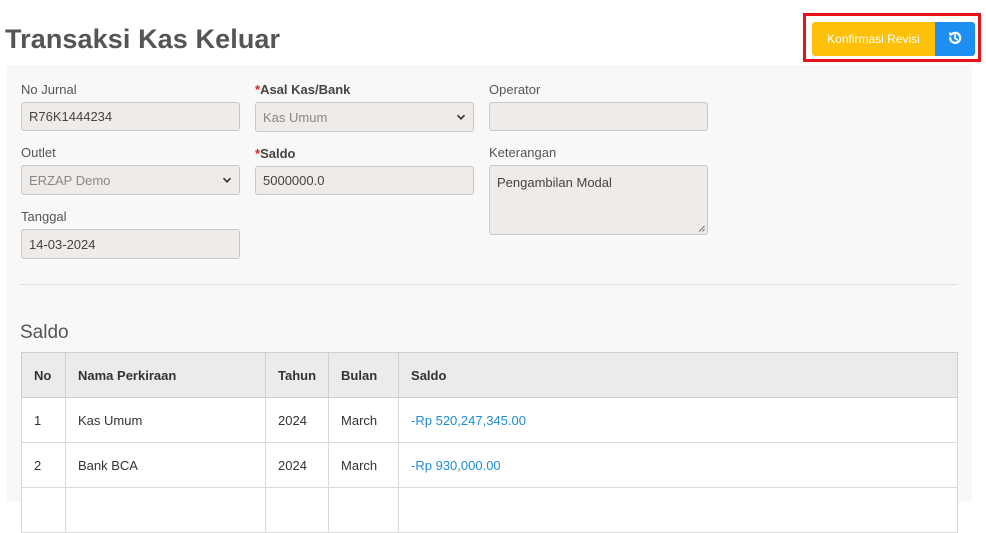 Image resolution: width=986 pixels, height=533 pixels. Describe the element at coordinates (297, 510) in the screenshot. I see `row-tahun` at that location.